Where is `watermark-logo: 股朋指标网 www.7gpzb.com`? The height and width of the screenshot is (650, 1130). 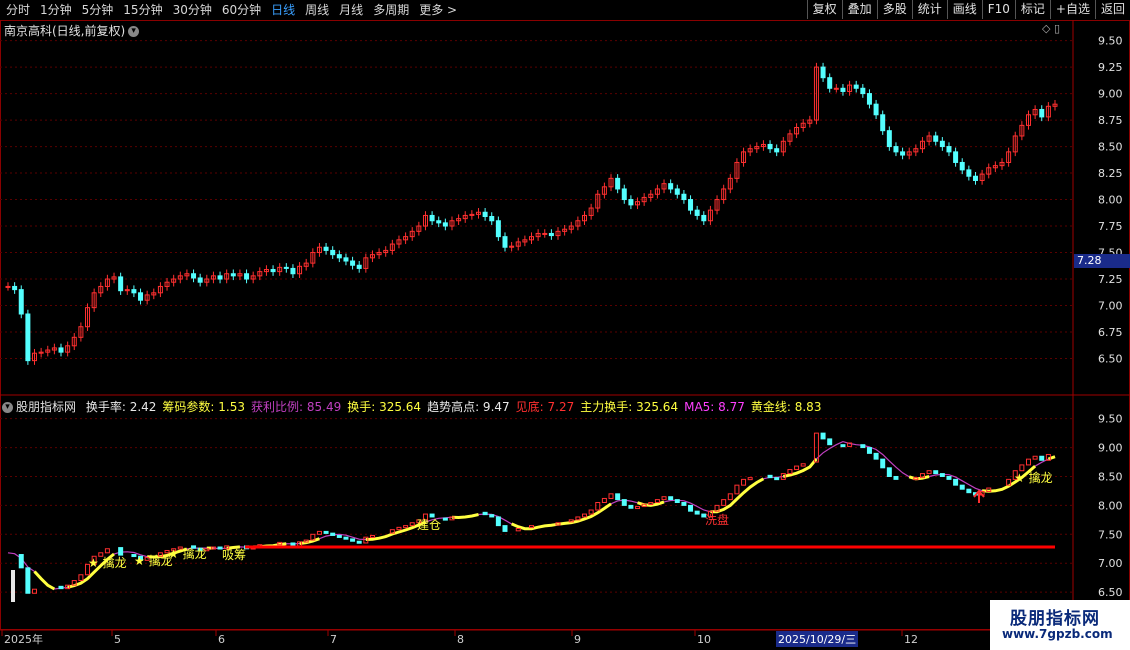
watermark-logo: 股朋指标网 www.7gpzb.com is located at coordinates (1060, 625).